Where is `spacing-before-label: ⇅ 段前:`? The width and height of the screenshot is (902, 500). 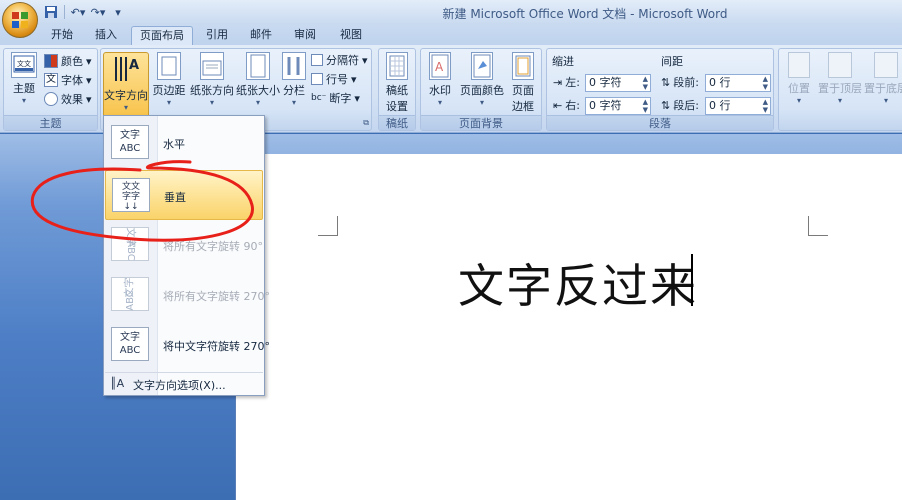 spacing-before-label: ⇅ 段前: is located at coordinates (680, 82).